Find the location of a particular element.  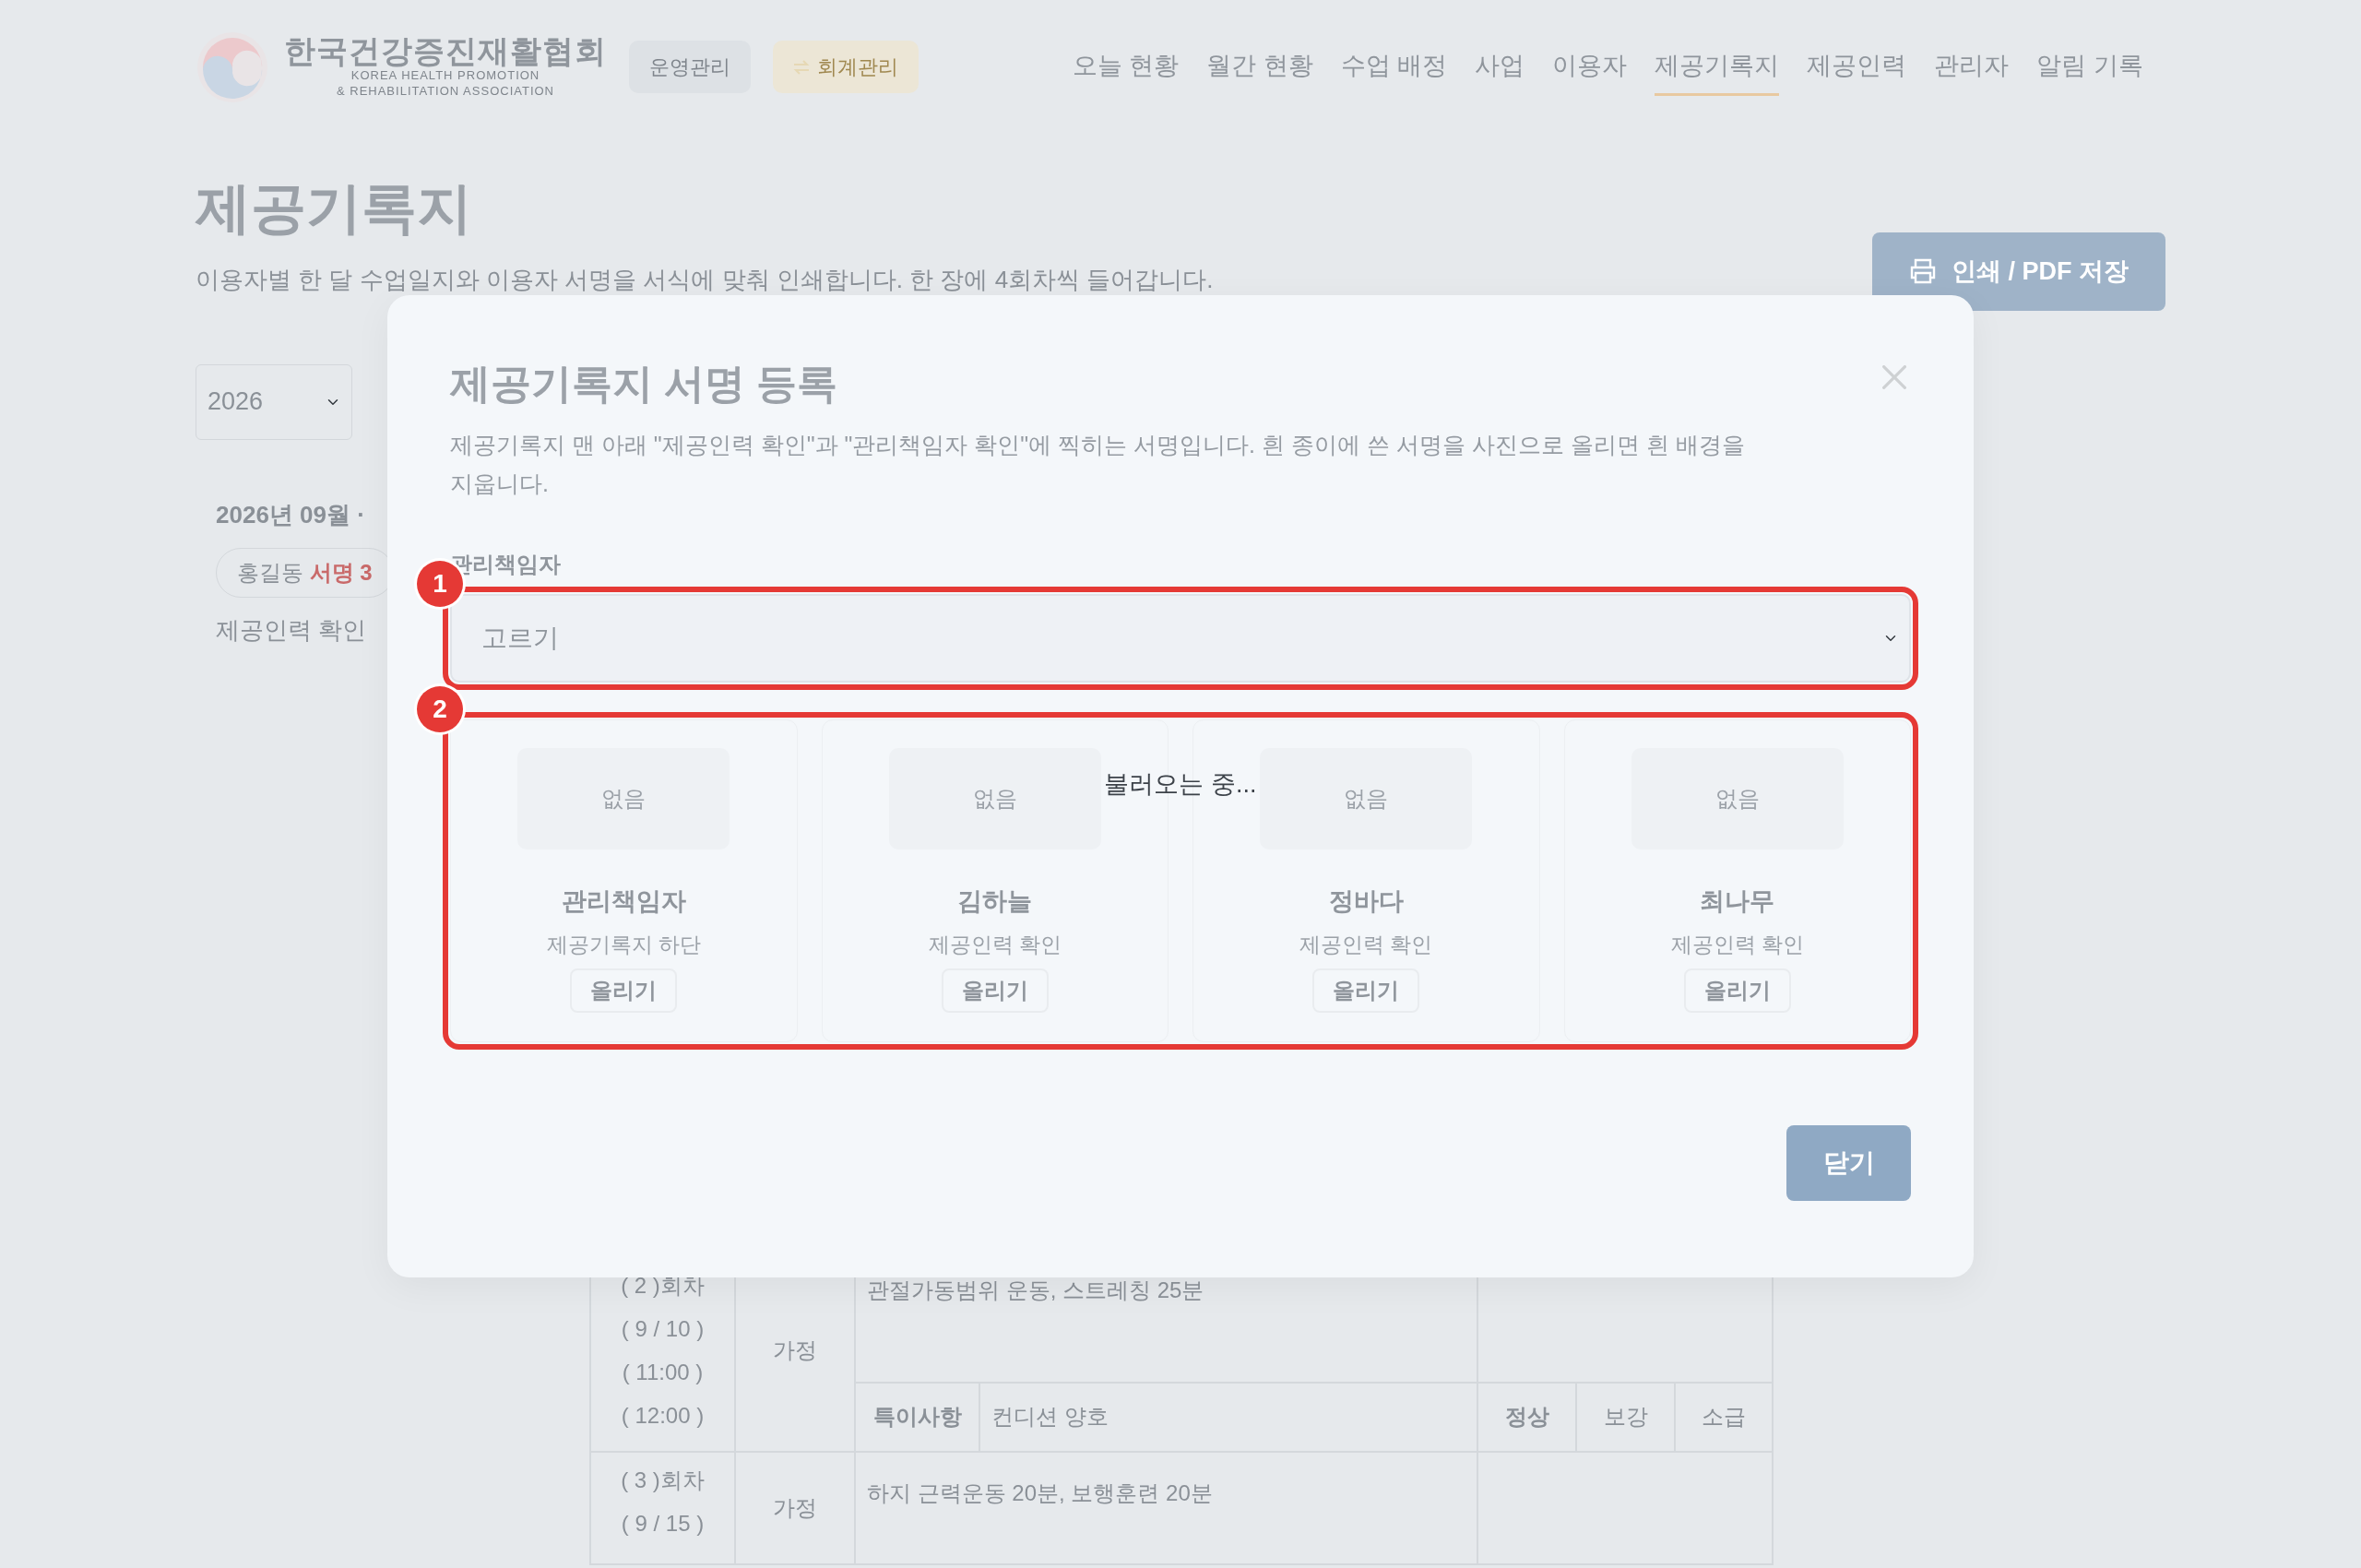

print-button: 인쇄 / PDF 저장 is located at coordinates (2018, 271).